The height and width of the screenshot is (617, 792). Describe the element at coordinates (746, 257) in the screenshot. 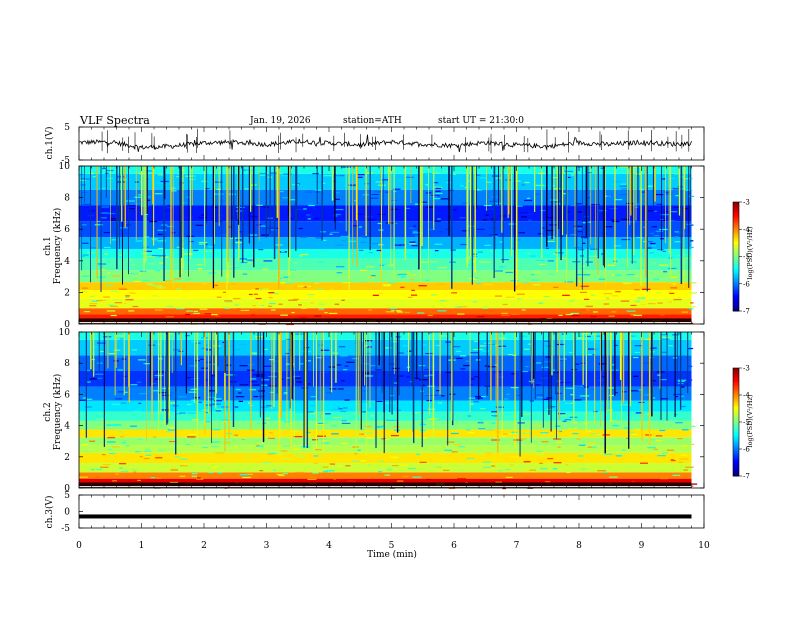

I see `c-1-colorbar-tick-label: -5` at that location.